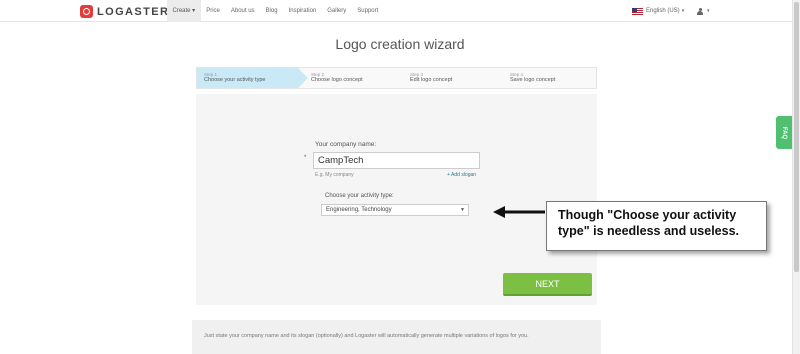 The height and width of the screenshot is (354, 800). Describe the element at coordinates (700, 11) in the screenshot. I see `user-icon` at that location.